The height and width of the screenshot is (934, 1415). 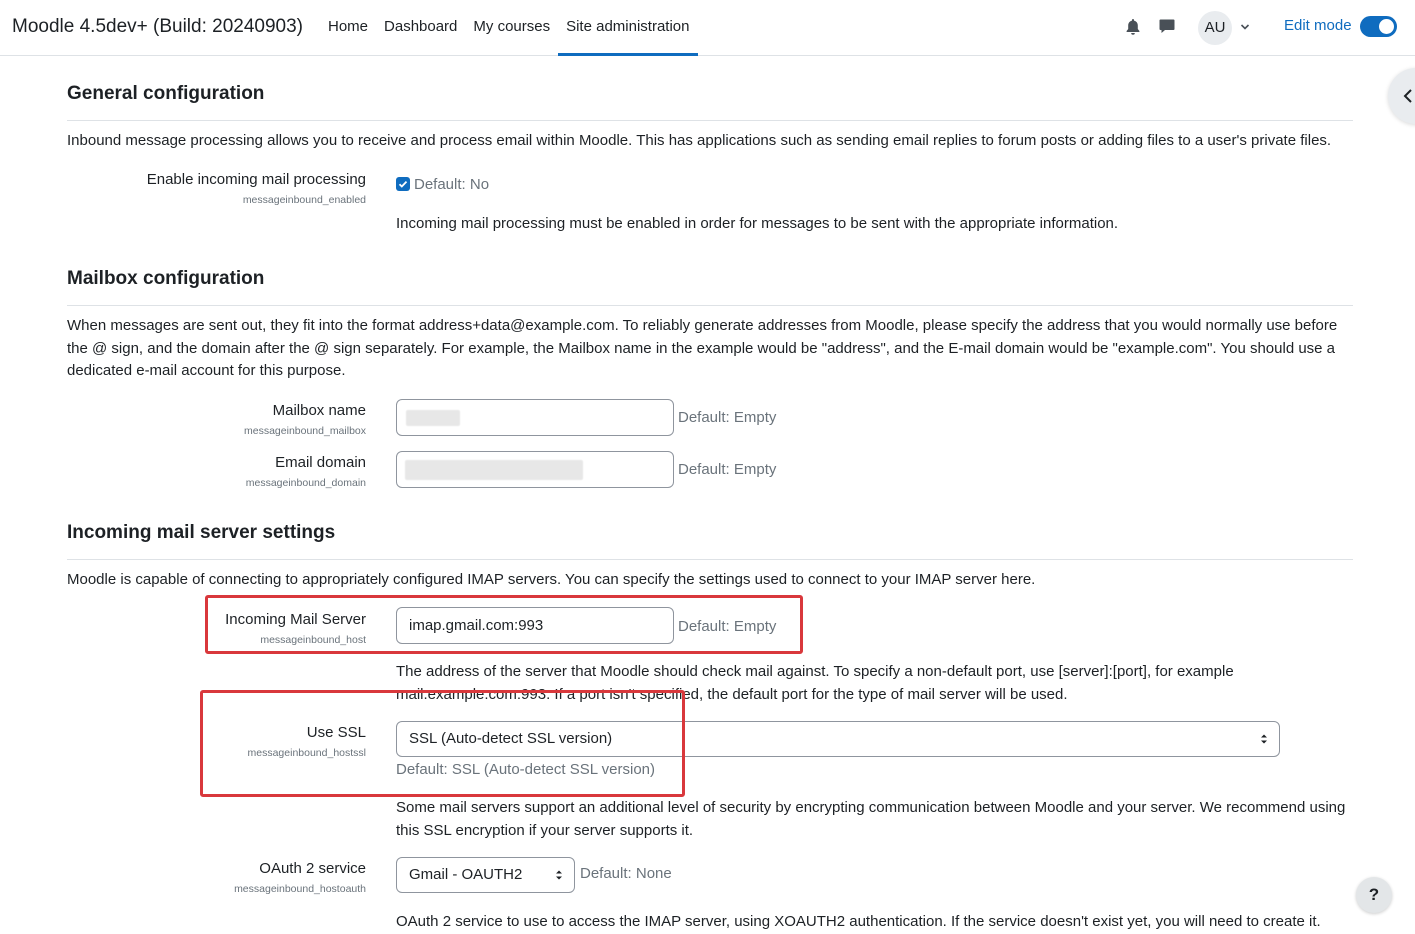 I want to click on chevron-left-icon, so click(x=1407, y=96).